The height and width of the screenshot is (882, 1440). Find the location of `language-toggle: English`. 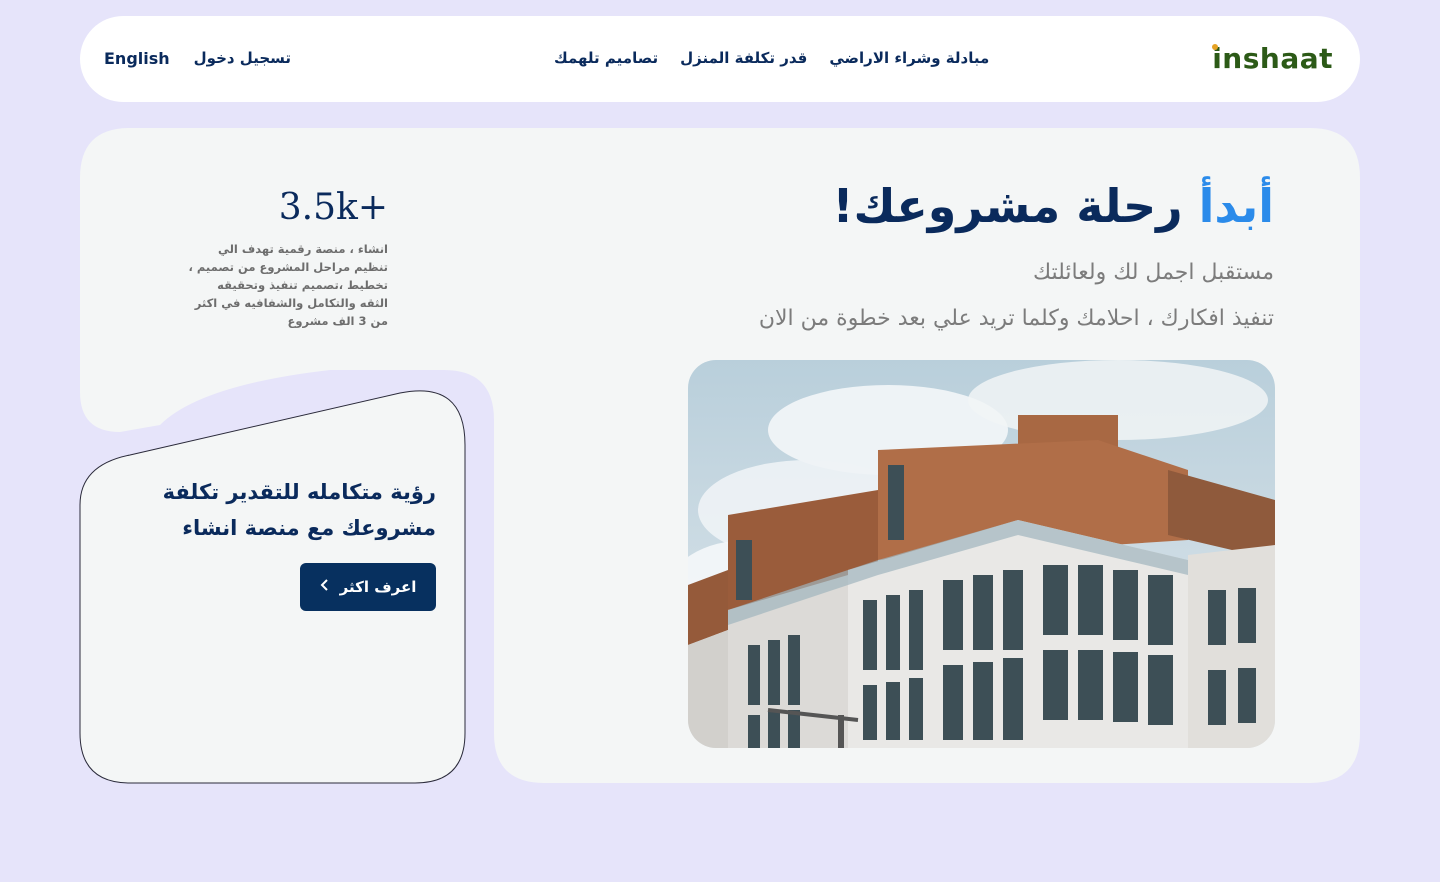

language-toggle: English is located at coordinates (137, 58).